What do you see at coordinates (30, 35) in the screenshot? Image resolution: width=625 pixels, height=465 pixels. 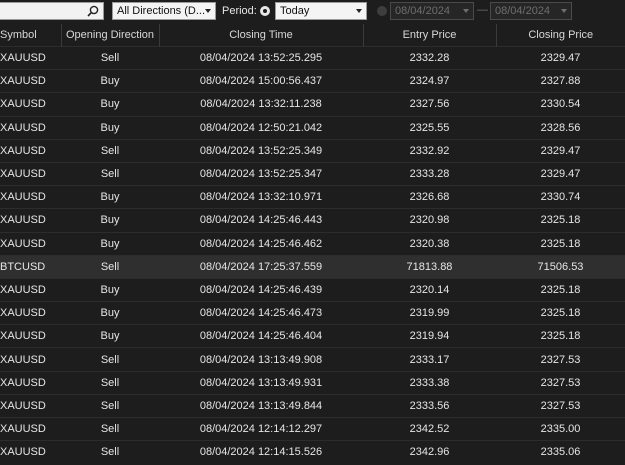 I see `column-header-symbol: Symbol` at bounding box center [30, 35].